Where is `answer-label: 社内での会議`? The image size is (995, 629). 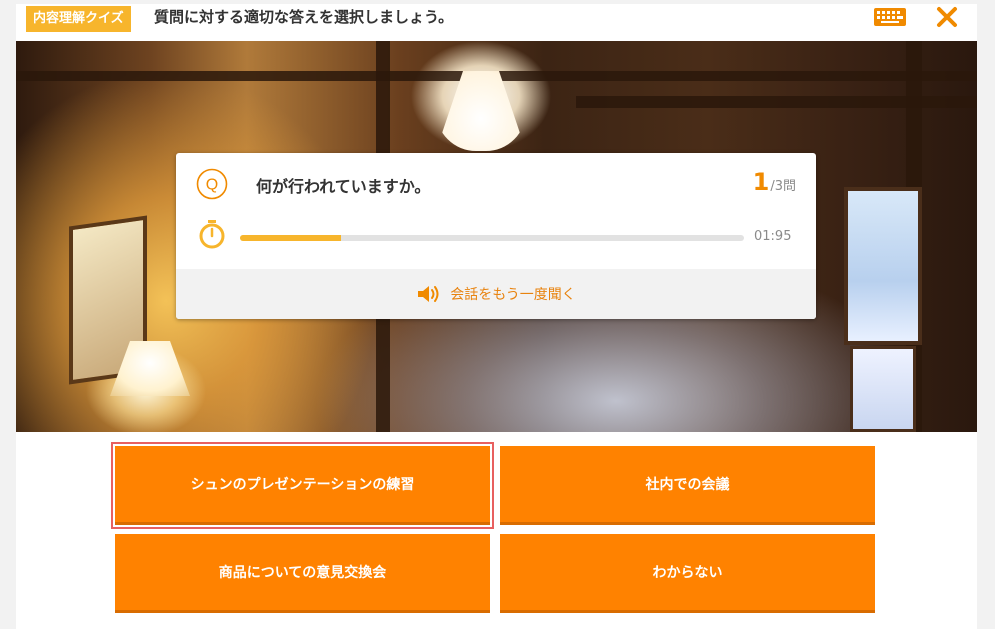 answer-label: 社内での会議 is located at coordinates (687, 485).